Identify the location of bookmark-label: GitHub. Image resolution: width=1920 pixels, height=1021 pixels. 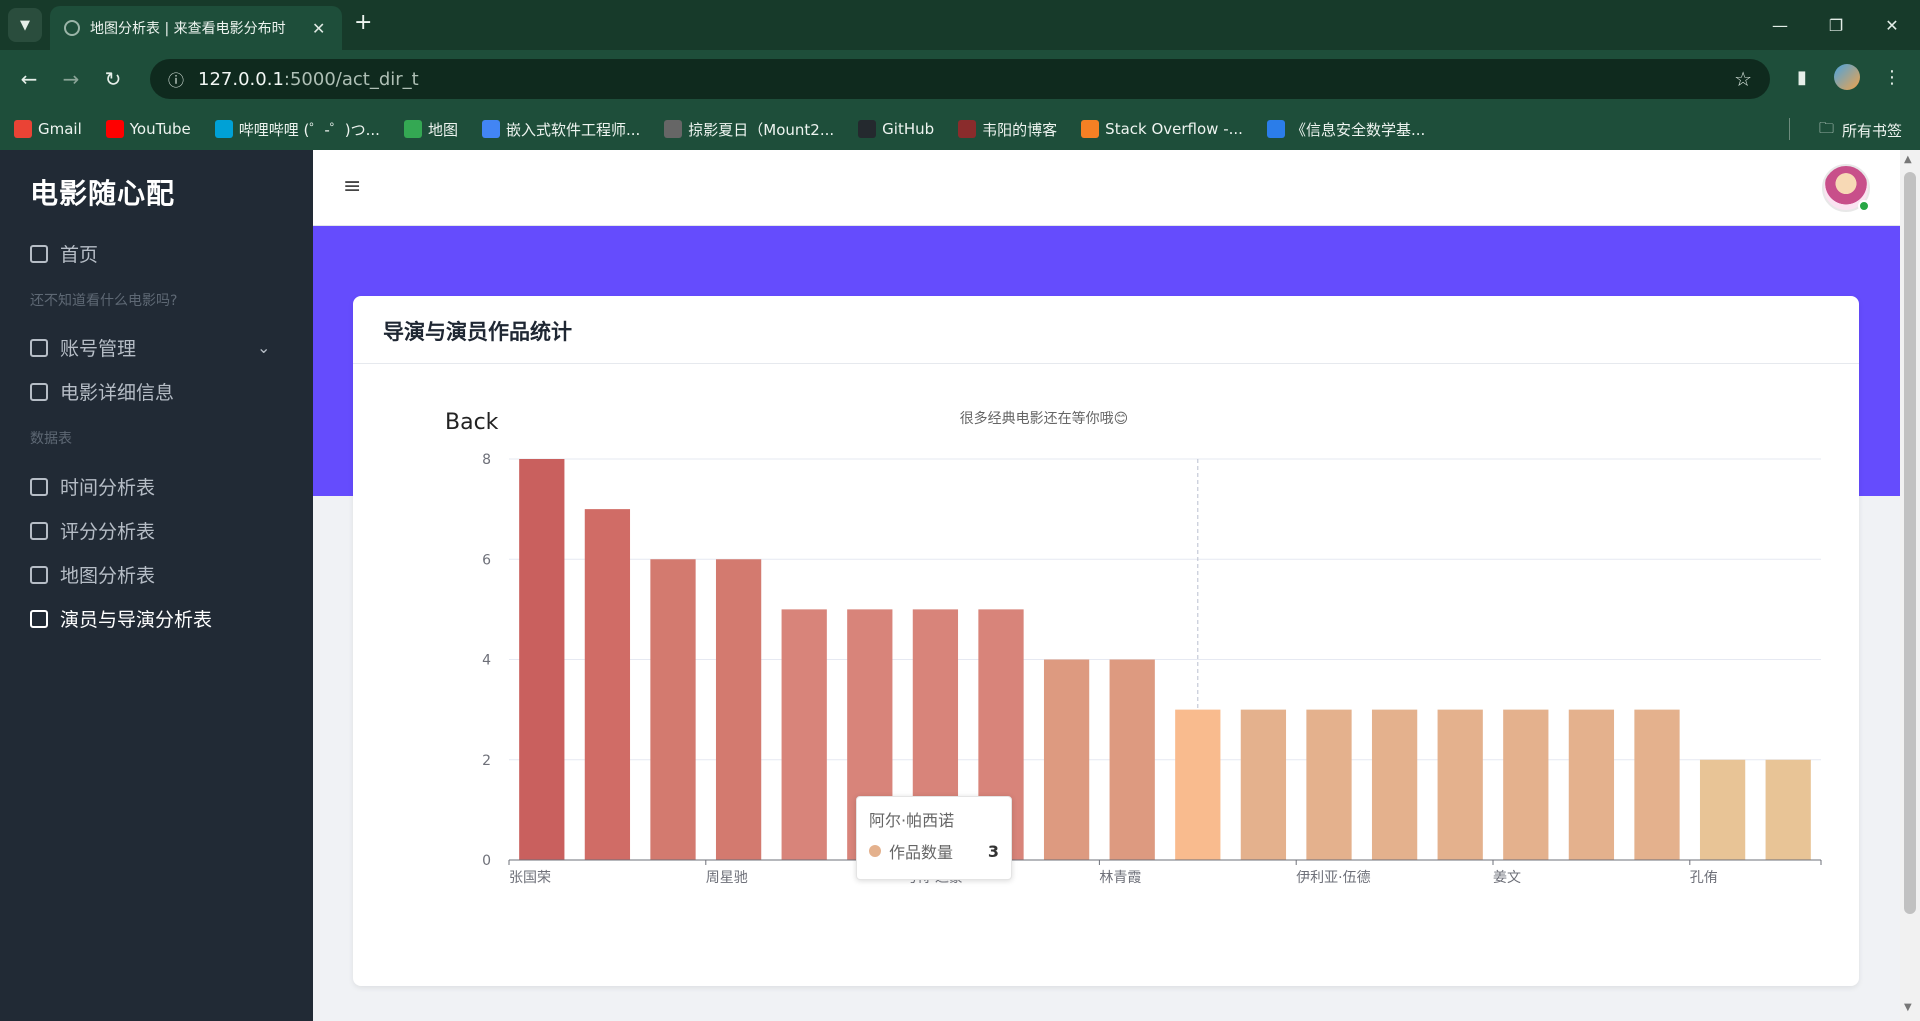
(908, 129).